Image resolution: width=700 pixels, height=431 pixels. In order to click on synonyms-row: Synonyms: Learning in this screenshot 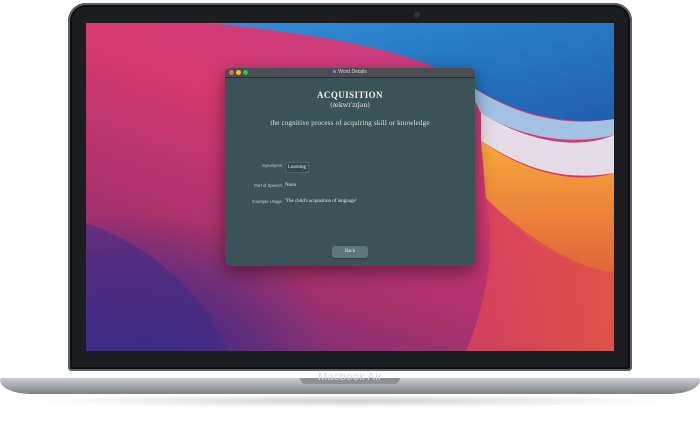, I will do `click(350, 167)`.